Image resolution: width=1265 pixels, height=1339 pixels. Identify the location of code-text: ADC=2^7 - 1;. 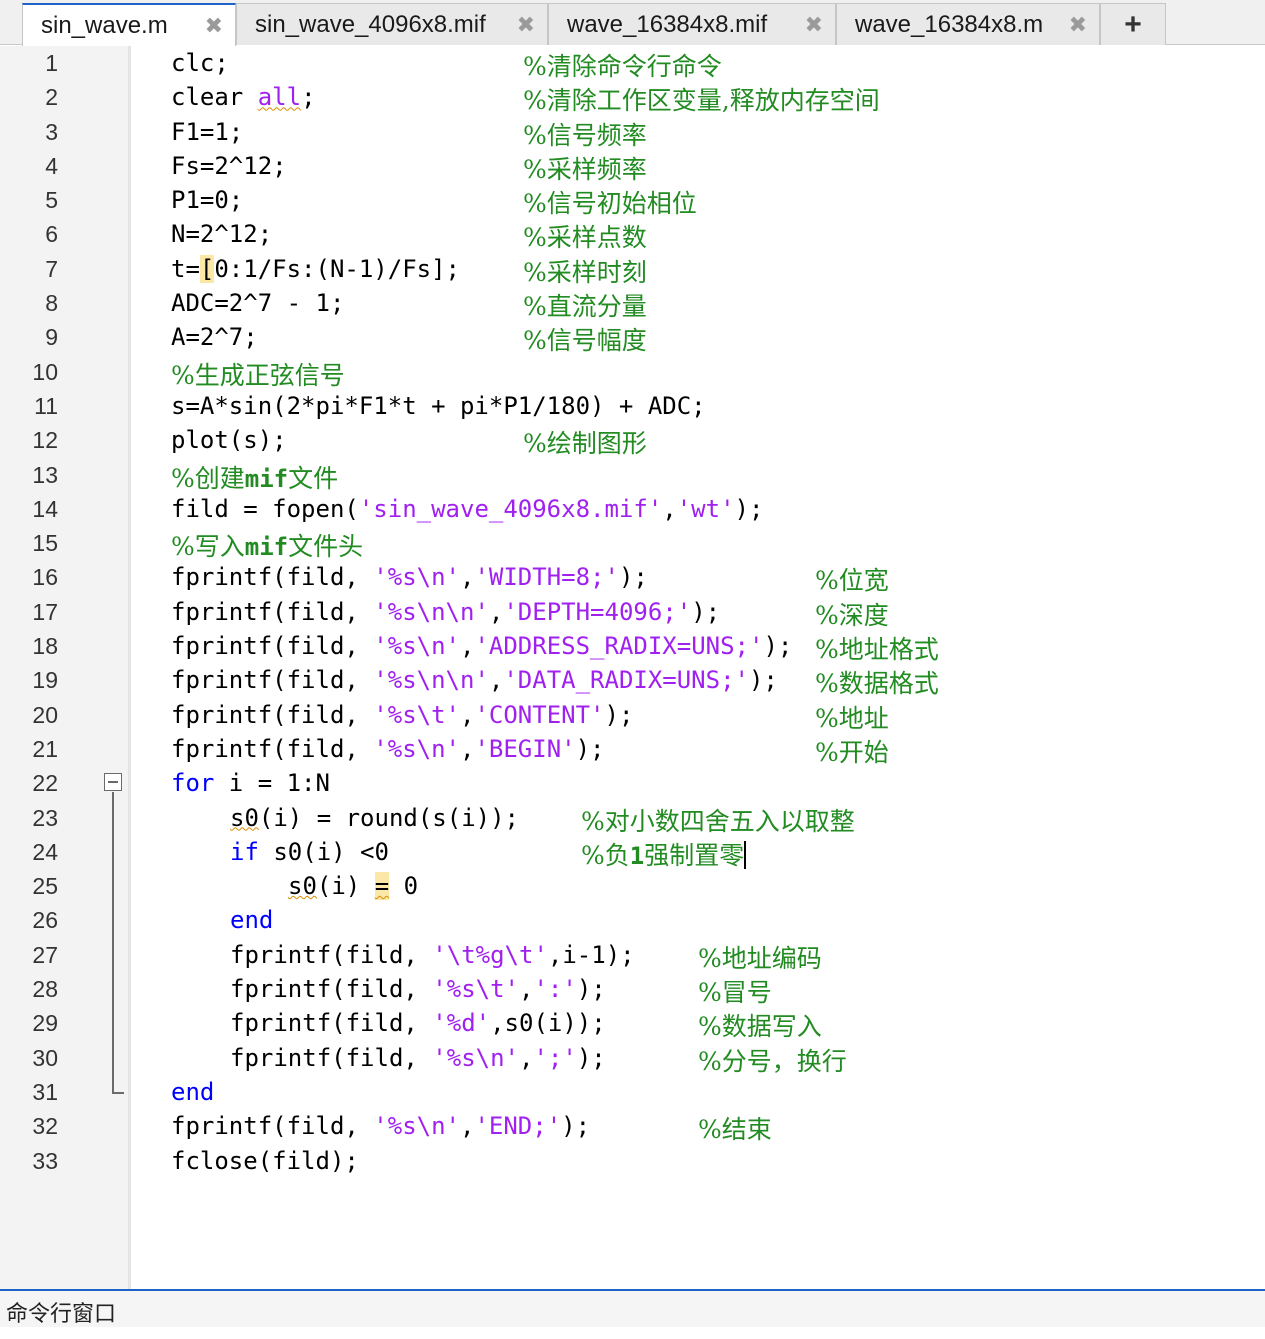
(258, 303).